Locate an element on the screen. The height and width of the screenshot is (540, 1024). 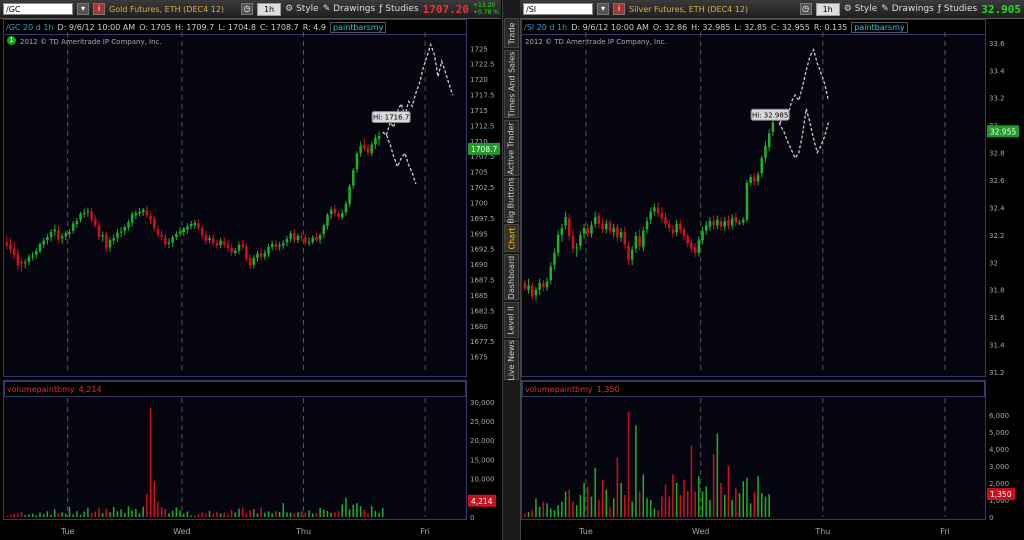
gold-studies-label: Studies is located at coordinates (402, 9).